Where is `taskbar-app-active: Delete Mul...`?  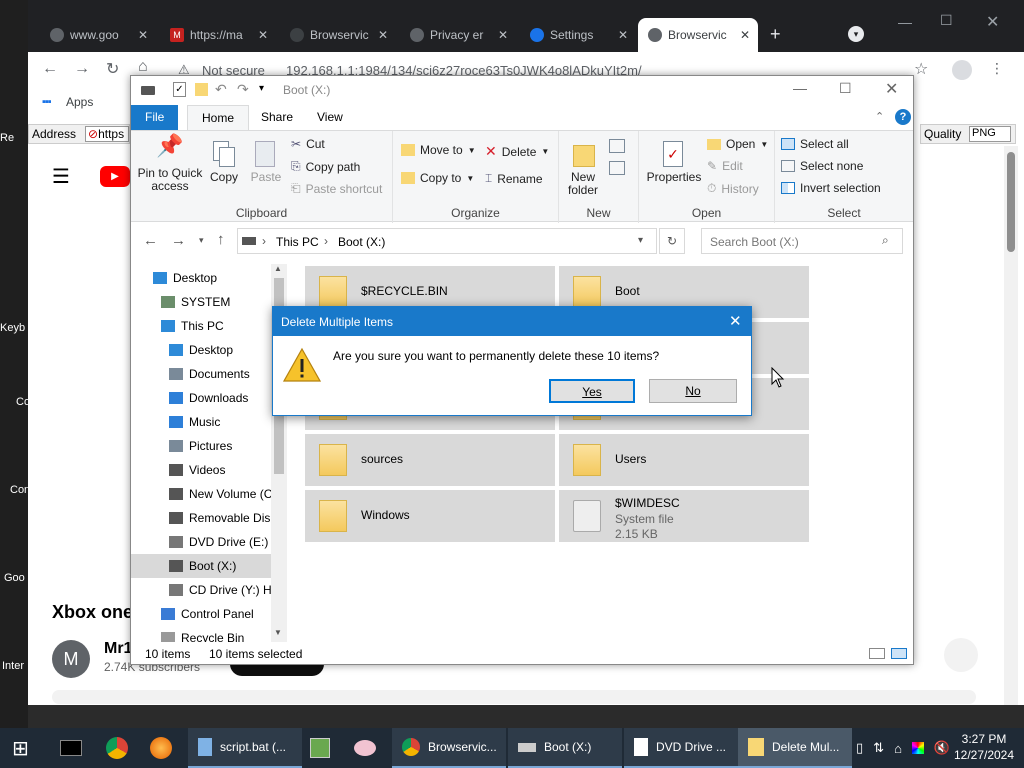
taskbar-app-active: Delete Mul... is located at coordinates (795, 748).